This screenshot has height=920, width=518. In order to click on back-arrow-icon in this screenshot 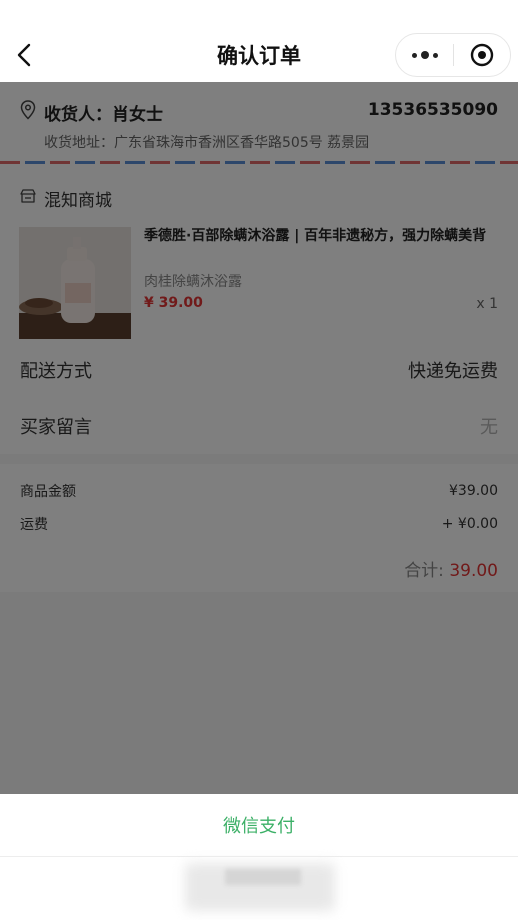, I will do `click(24, 55)`.